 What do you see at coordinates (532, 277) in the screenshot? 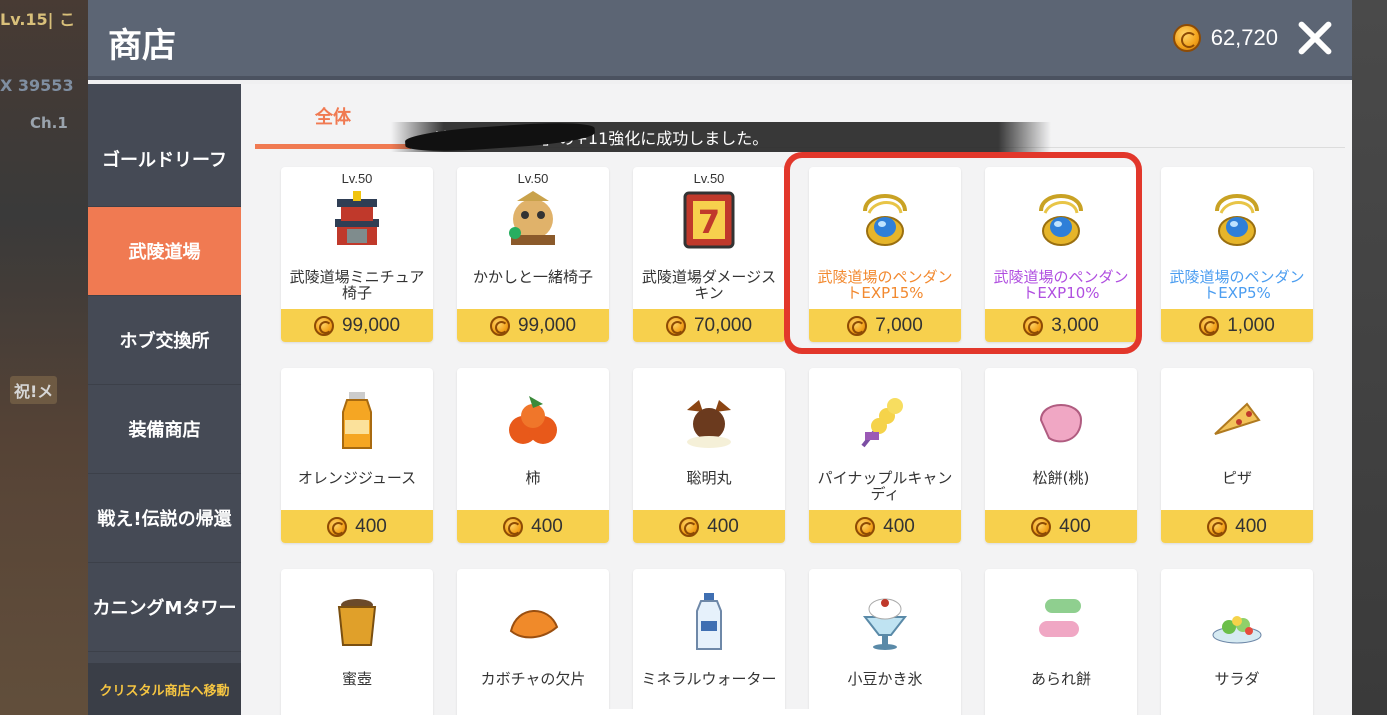
I see `item-name: かかしと一緒椅子` at bounding box center [532, 277].